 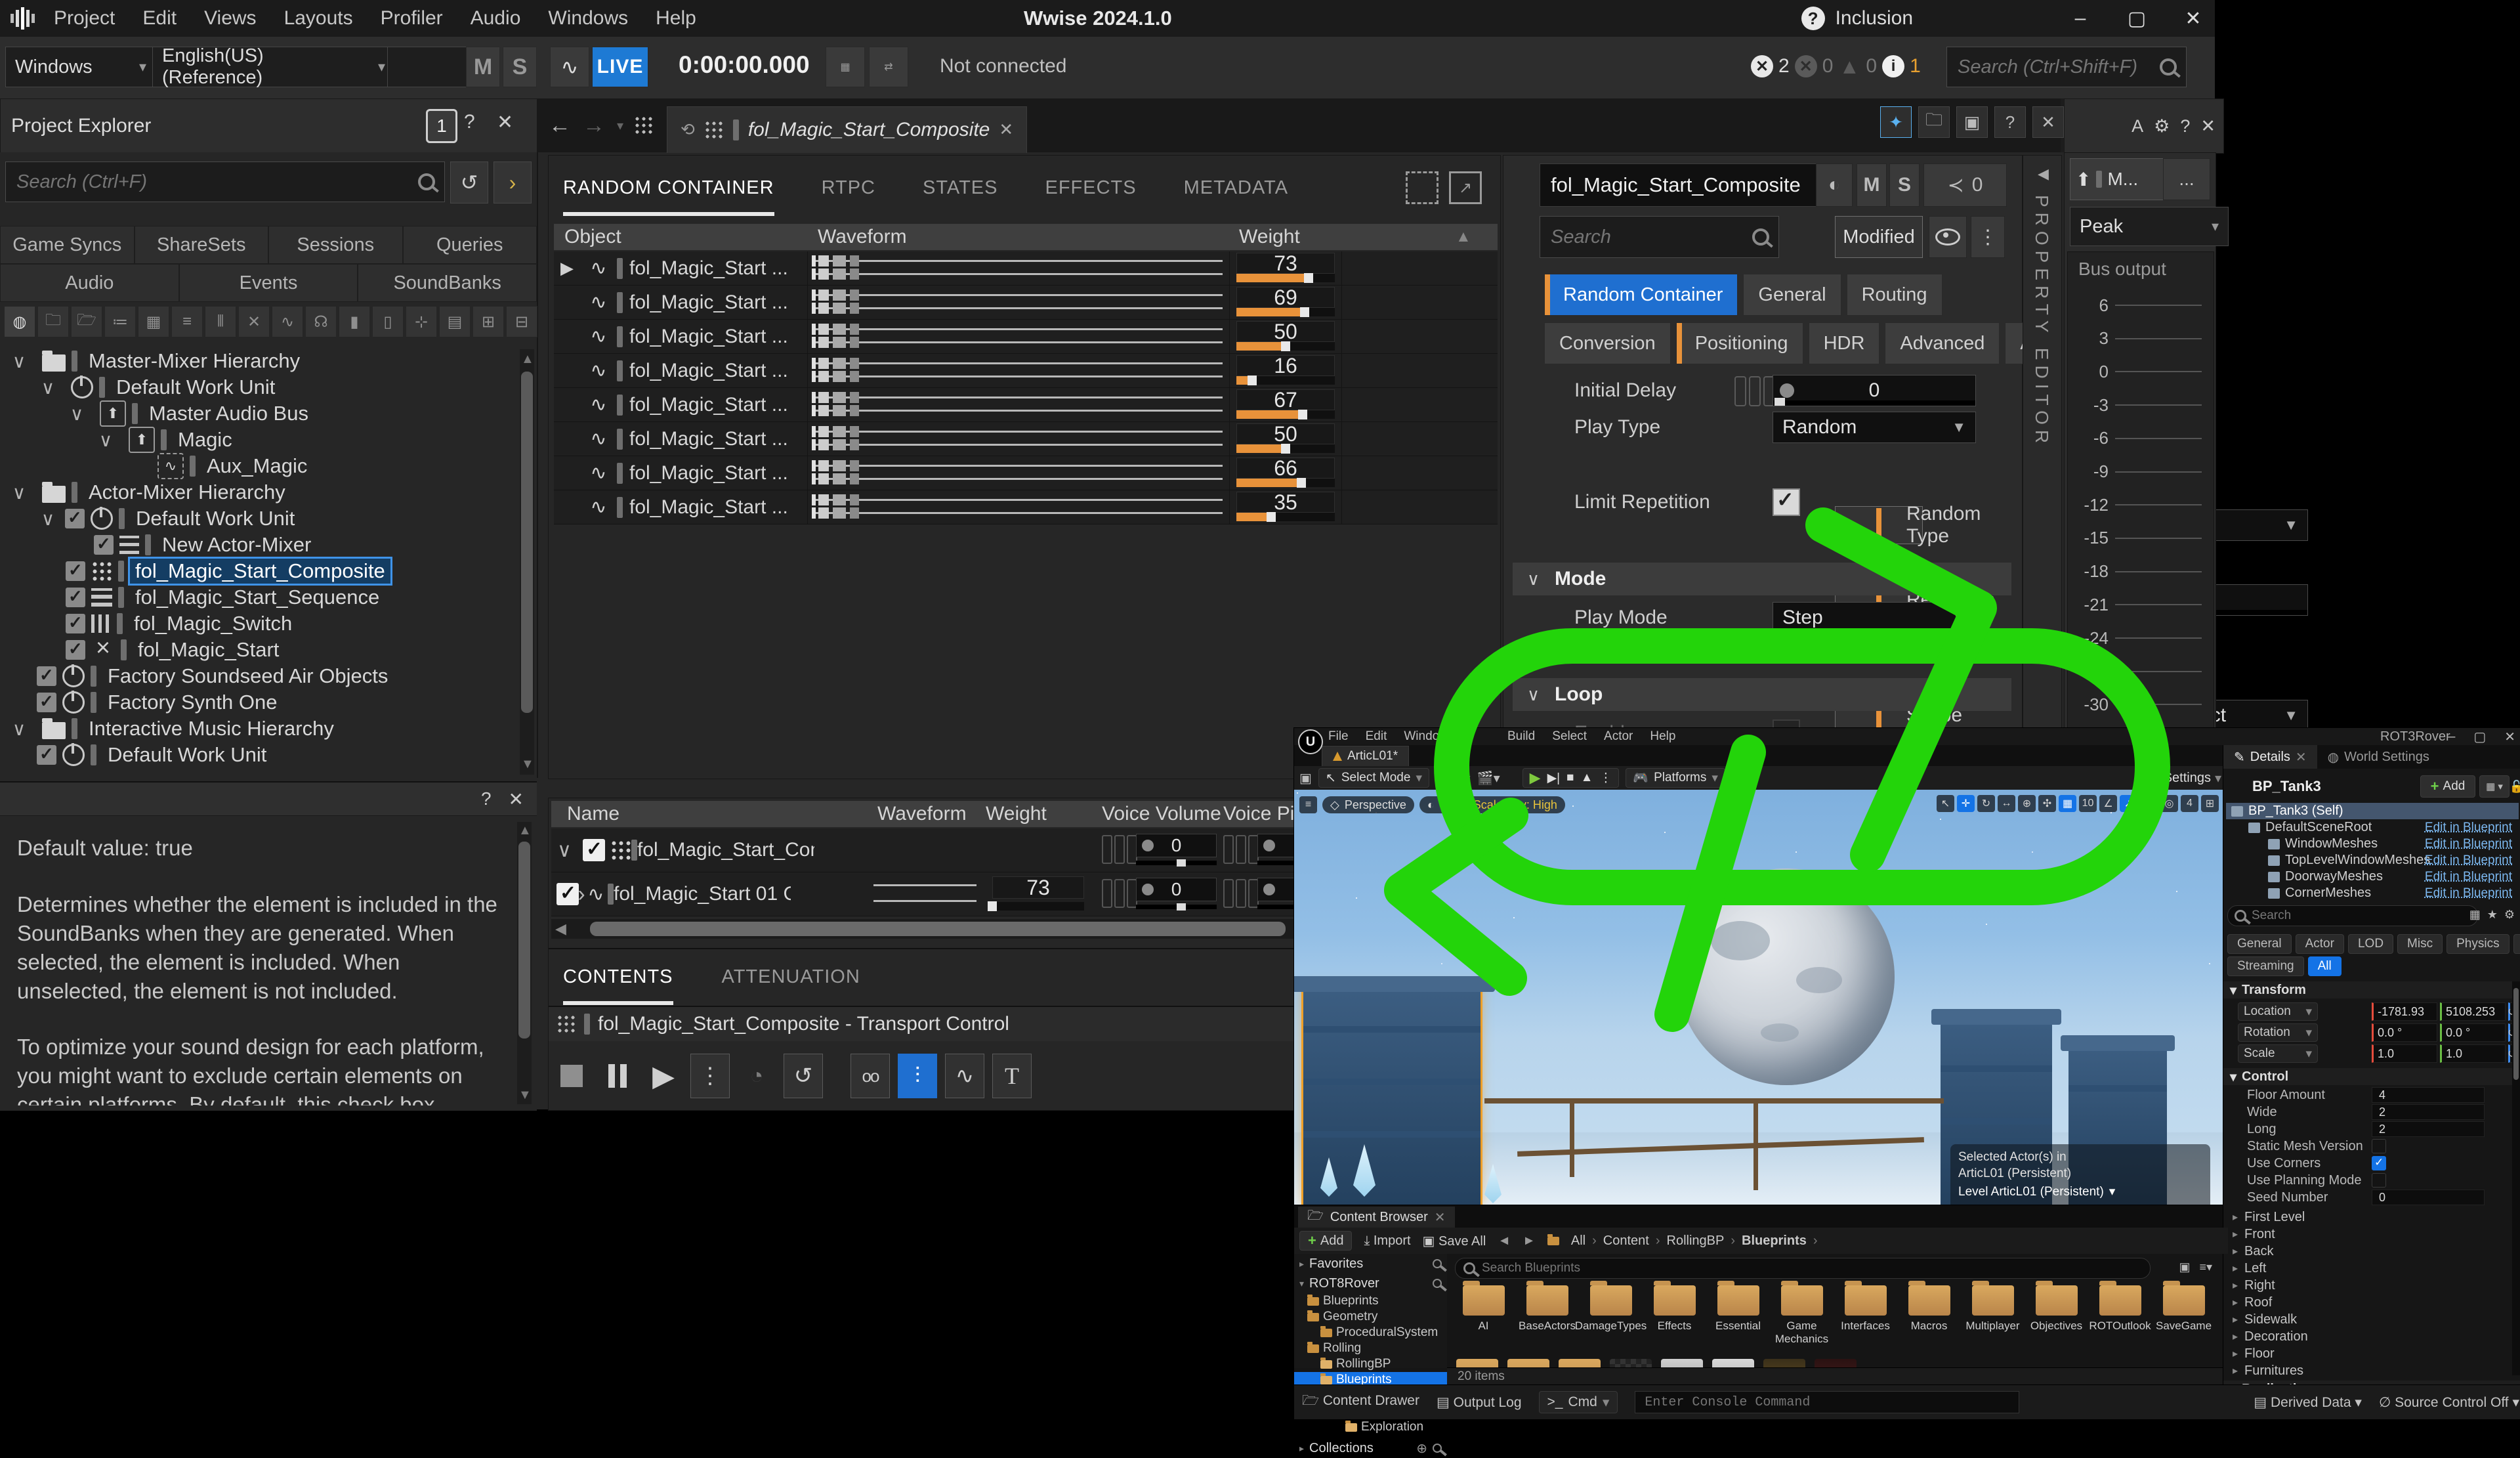 I want to click on sequence-container-icon: ≡, so click(x=187, y=321).